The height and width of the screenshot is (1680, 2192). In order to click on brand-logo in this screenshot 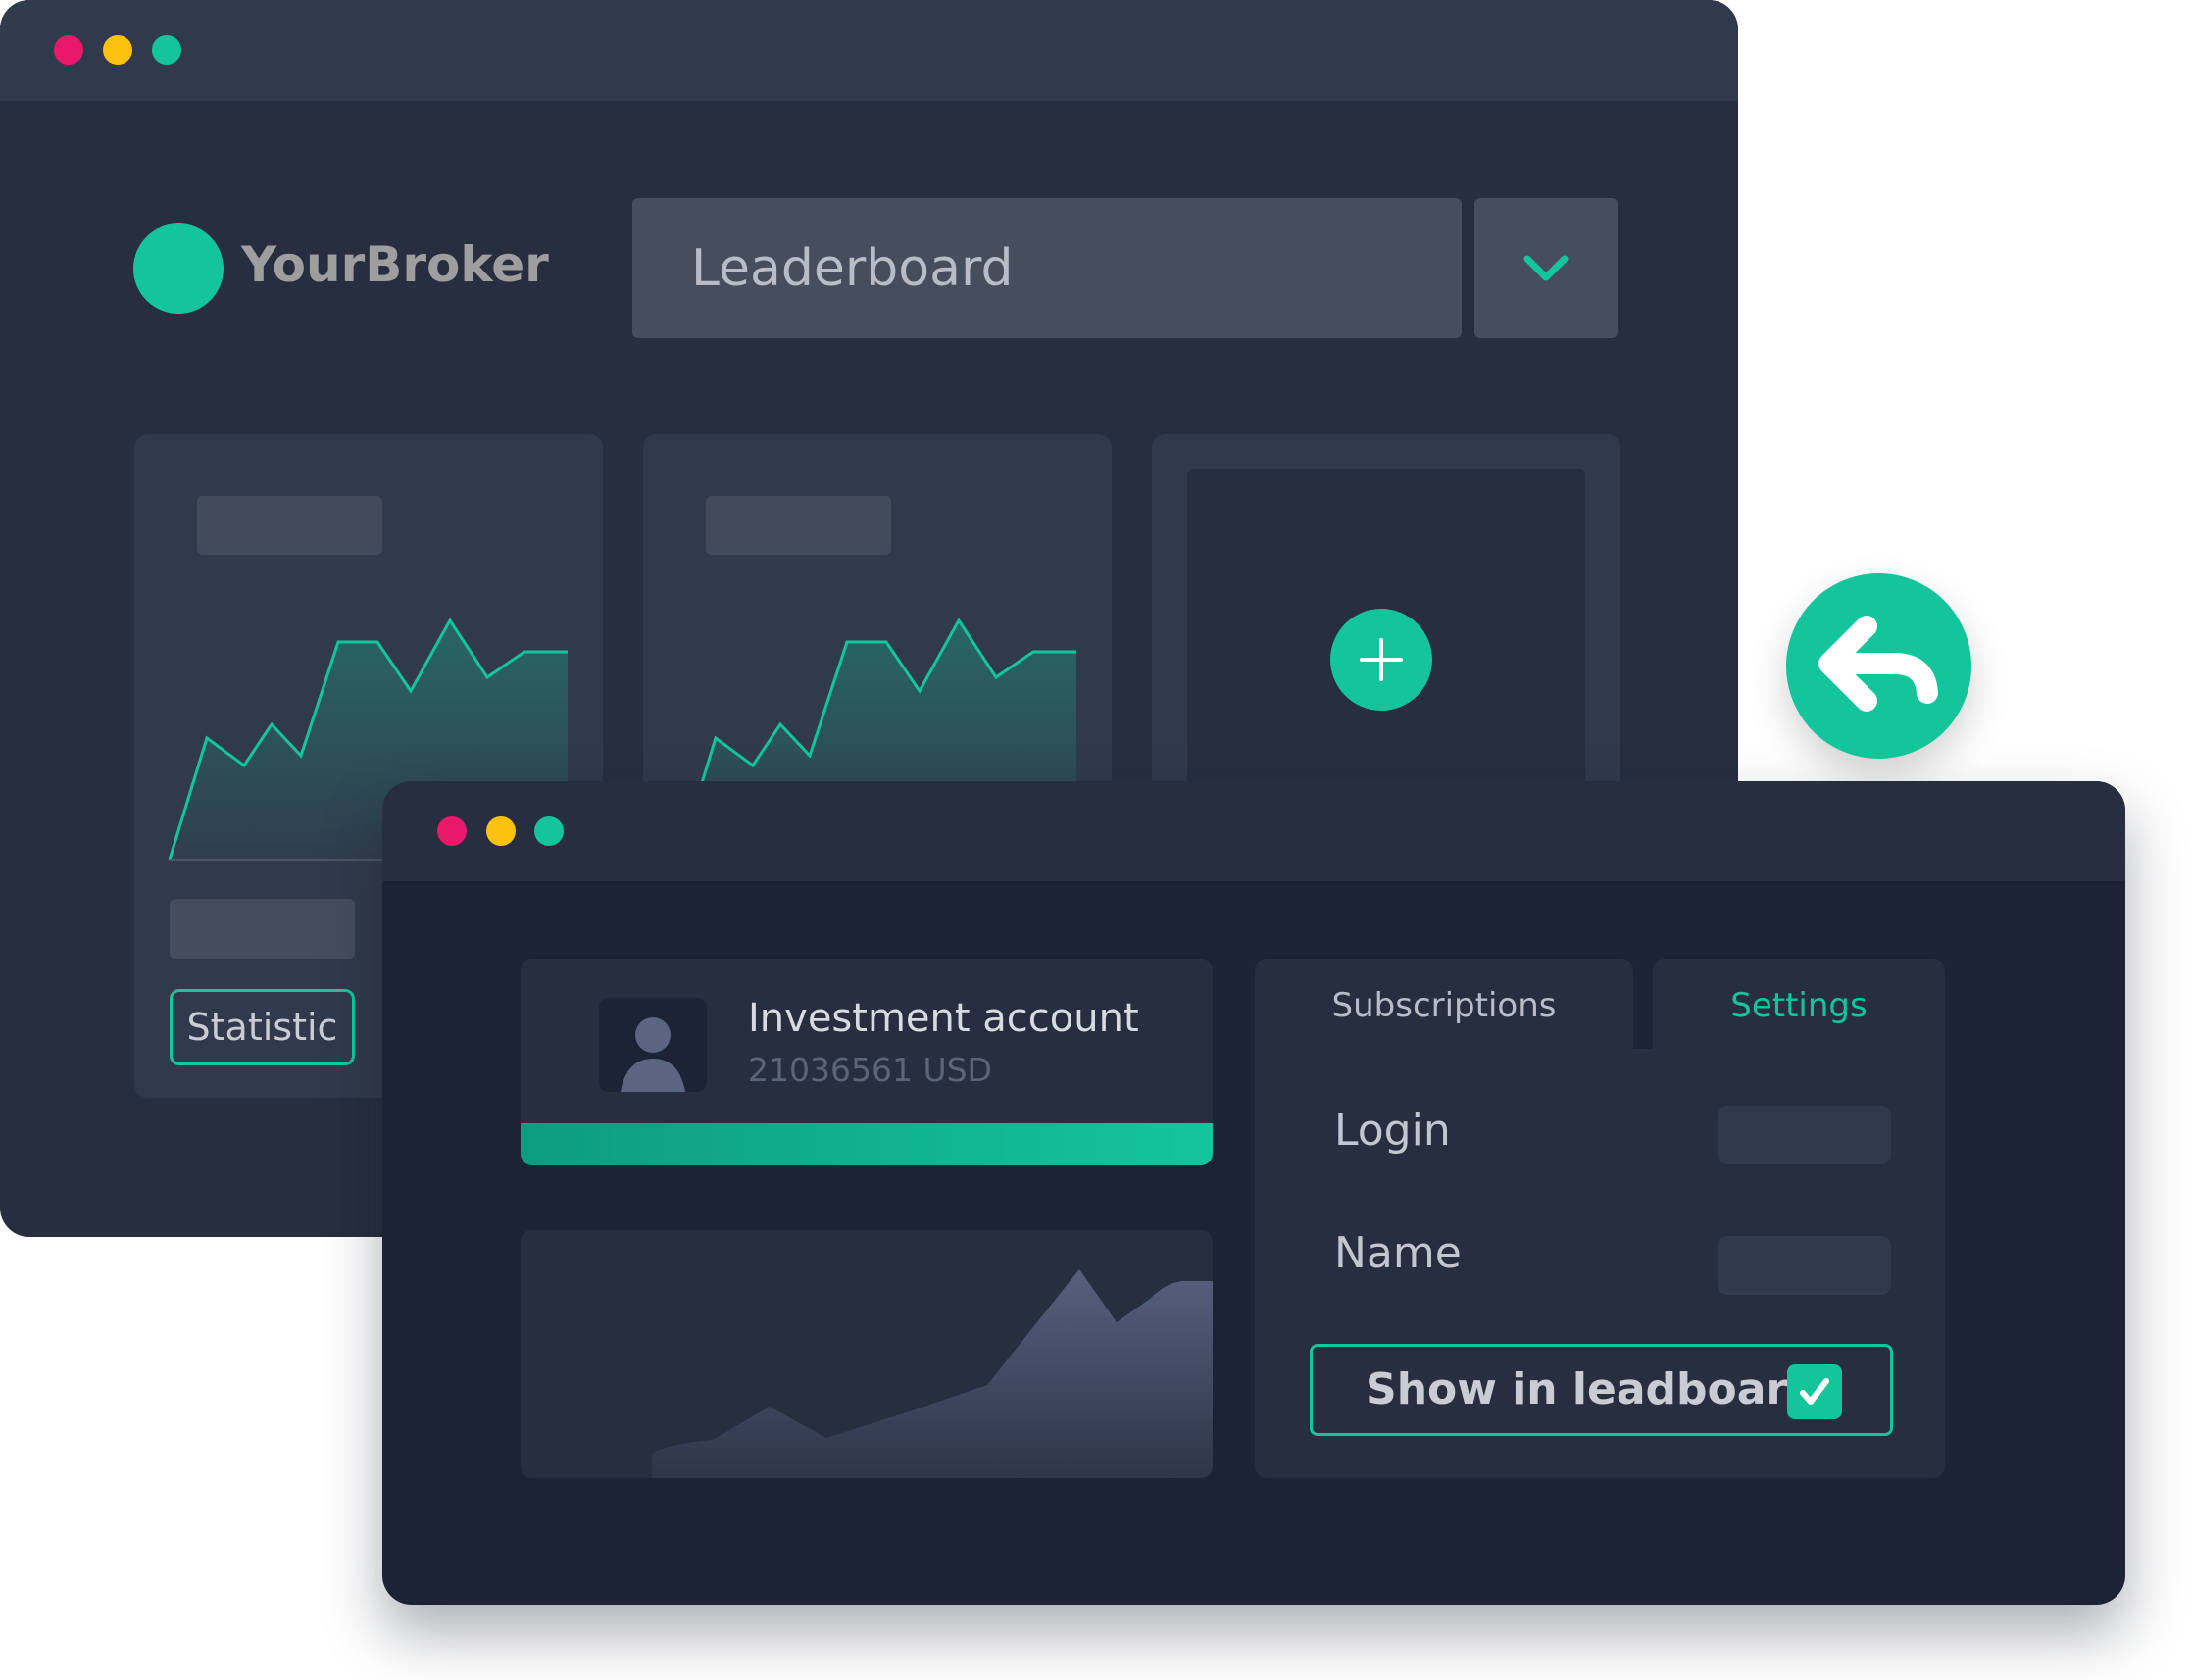, I will do `click(178, 268)`.